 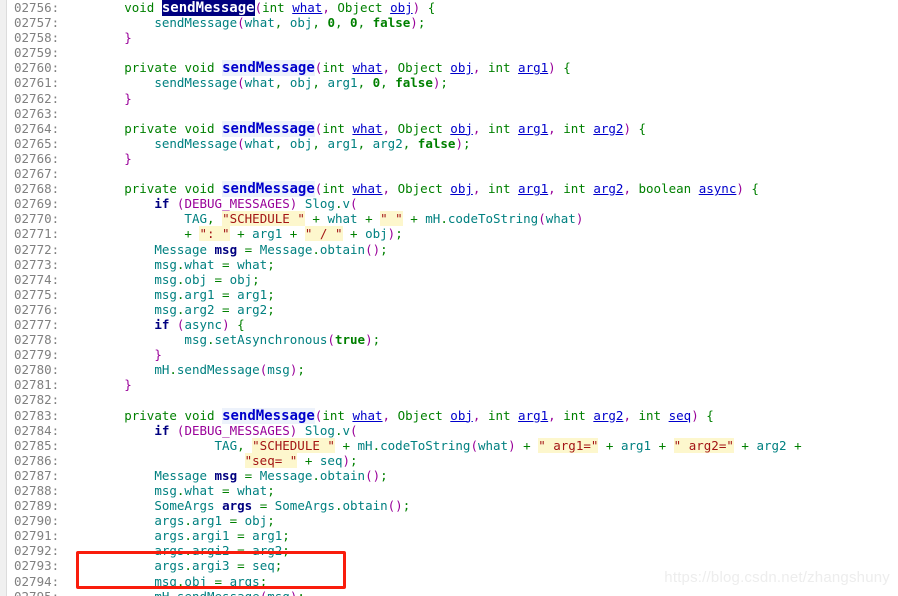 I want to click on code-line: 02787: Message msg = Message.obtain();, so click(x=453, y=475).